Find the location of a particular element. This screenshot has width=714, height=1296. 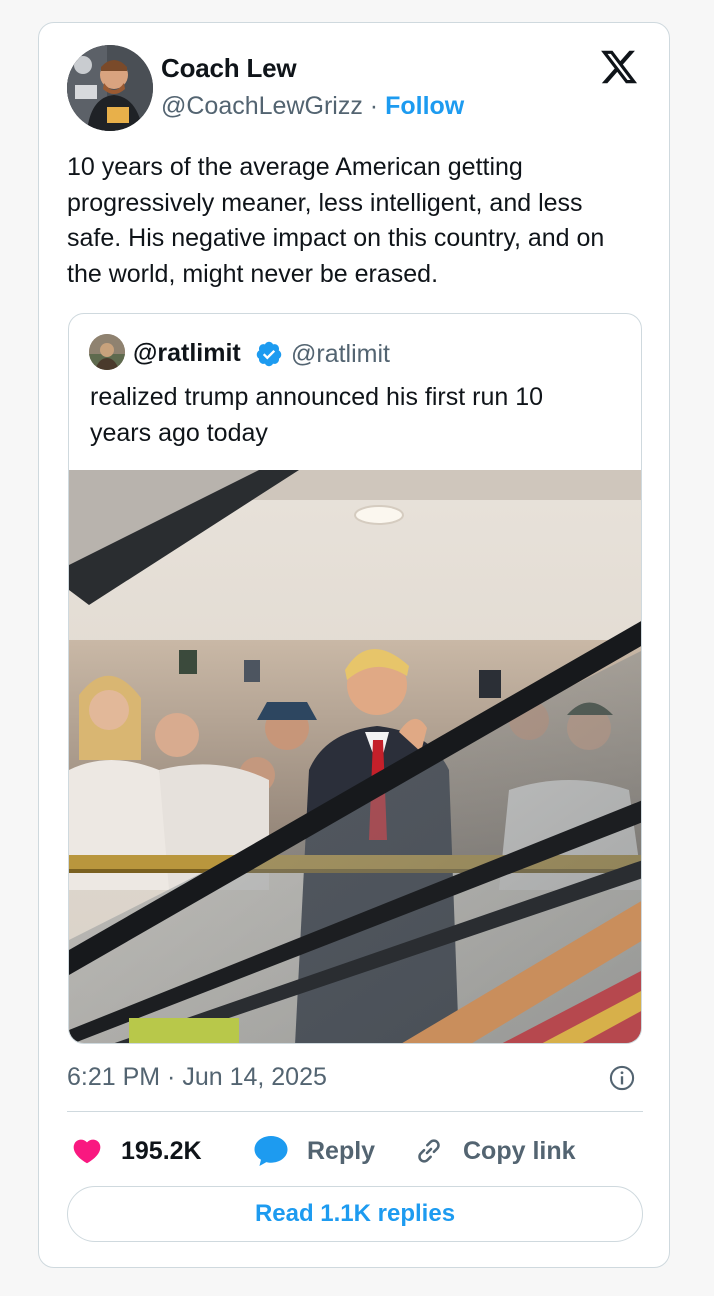

actions-divider is located at coordinates (355, 1111).